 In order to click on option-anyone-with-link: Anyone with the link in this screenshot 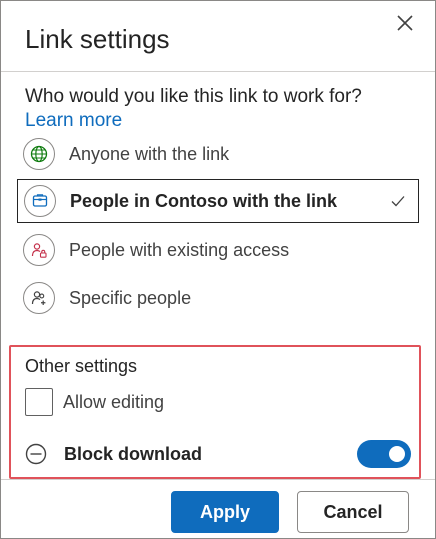, I will do `click(218, 154)`.